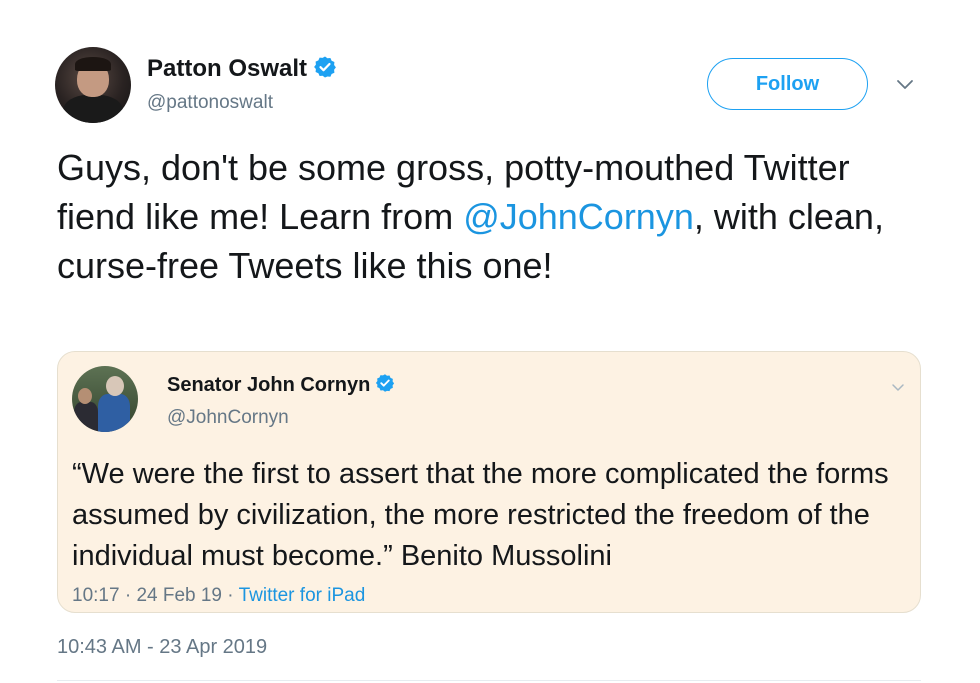 Image resolution: width=980 pixels, height=683 pixels. I want to click on tweet-timestamp: 10:43 AM - 23 Apr 2019, so click(162, 647).